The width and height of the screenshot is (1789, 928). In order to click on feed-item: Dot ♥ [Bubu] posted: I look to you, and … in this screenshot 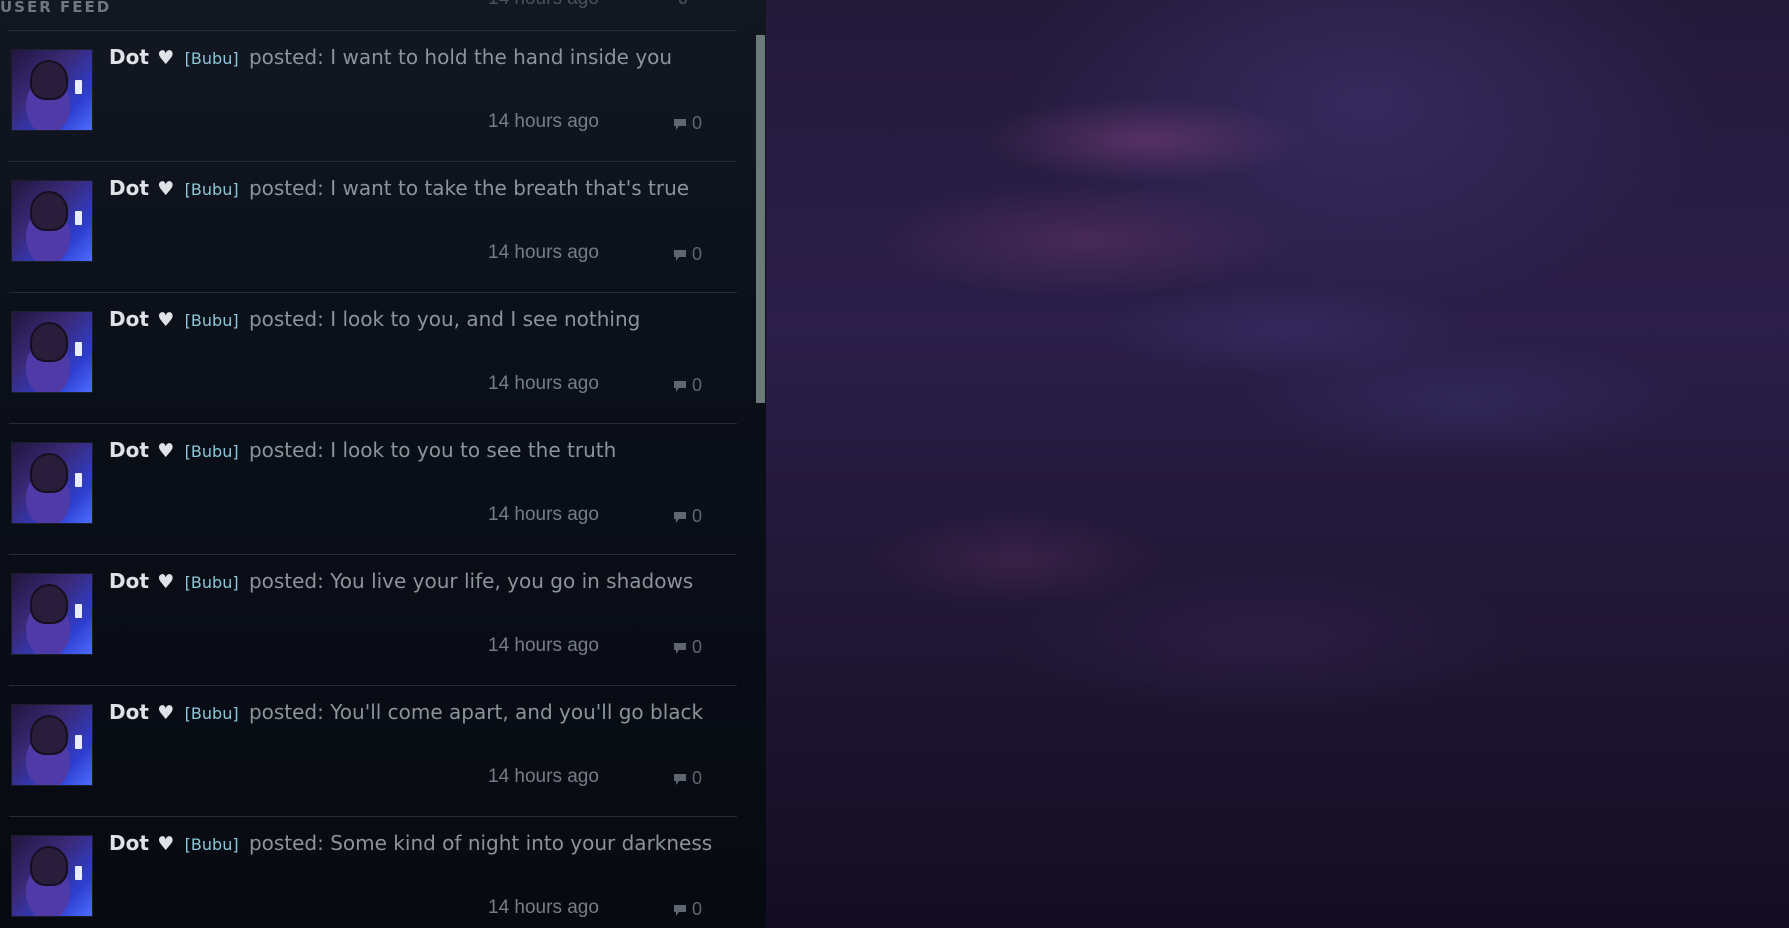, I will do `click(373, 358)`.